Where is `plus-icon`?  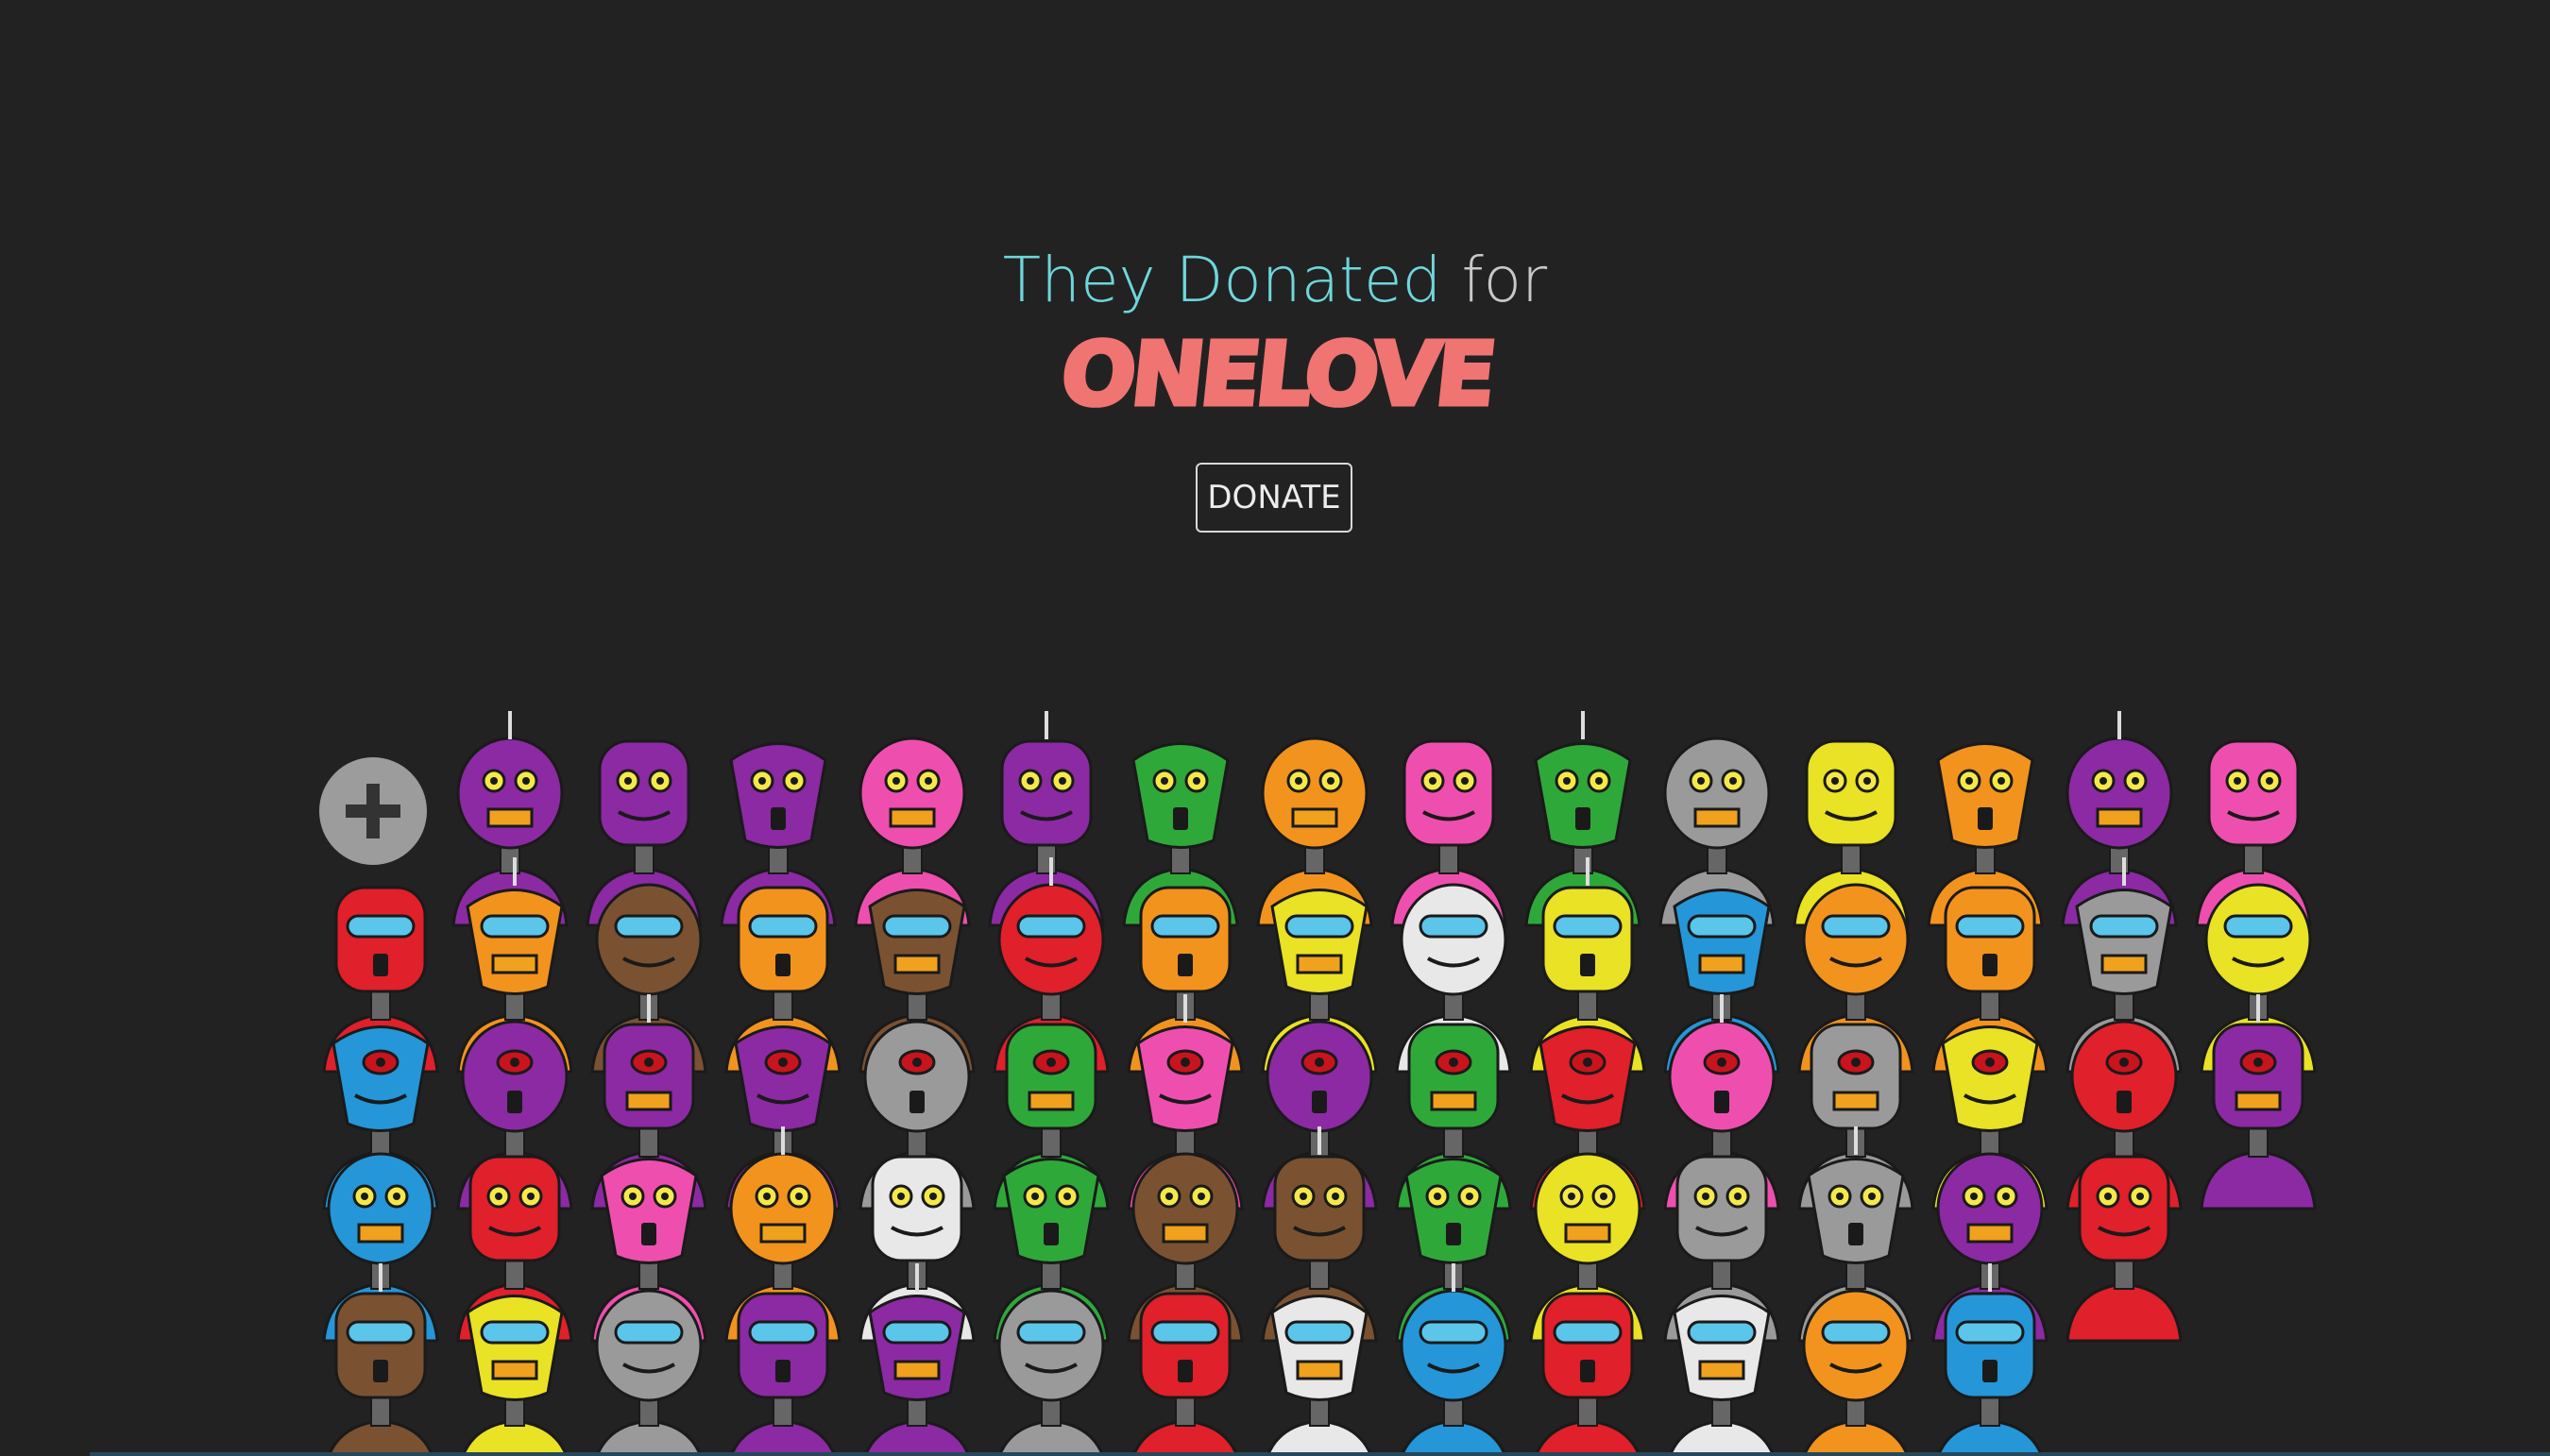 plus-icon is located at coordinates (373, 811).